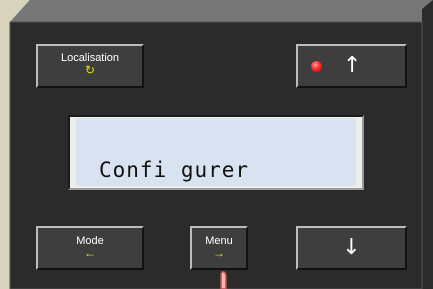 The height and width of the screenshot is (289, 433). I want to click on arrow-up-icon: ↑, so click(352, 65).